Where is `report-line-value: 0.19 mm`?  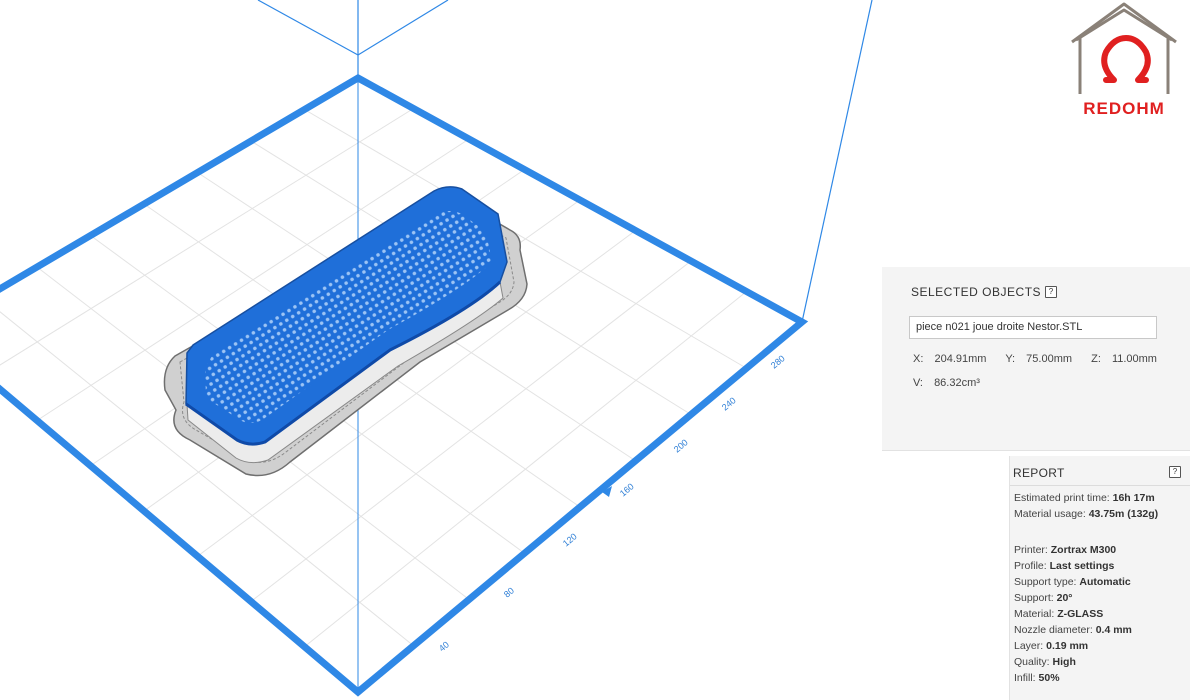 report-line-value: 0.19 mm is located at coordinates (1067, 646).